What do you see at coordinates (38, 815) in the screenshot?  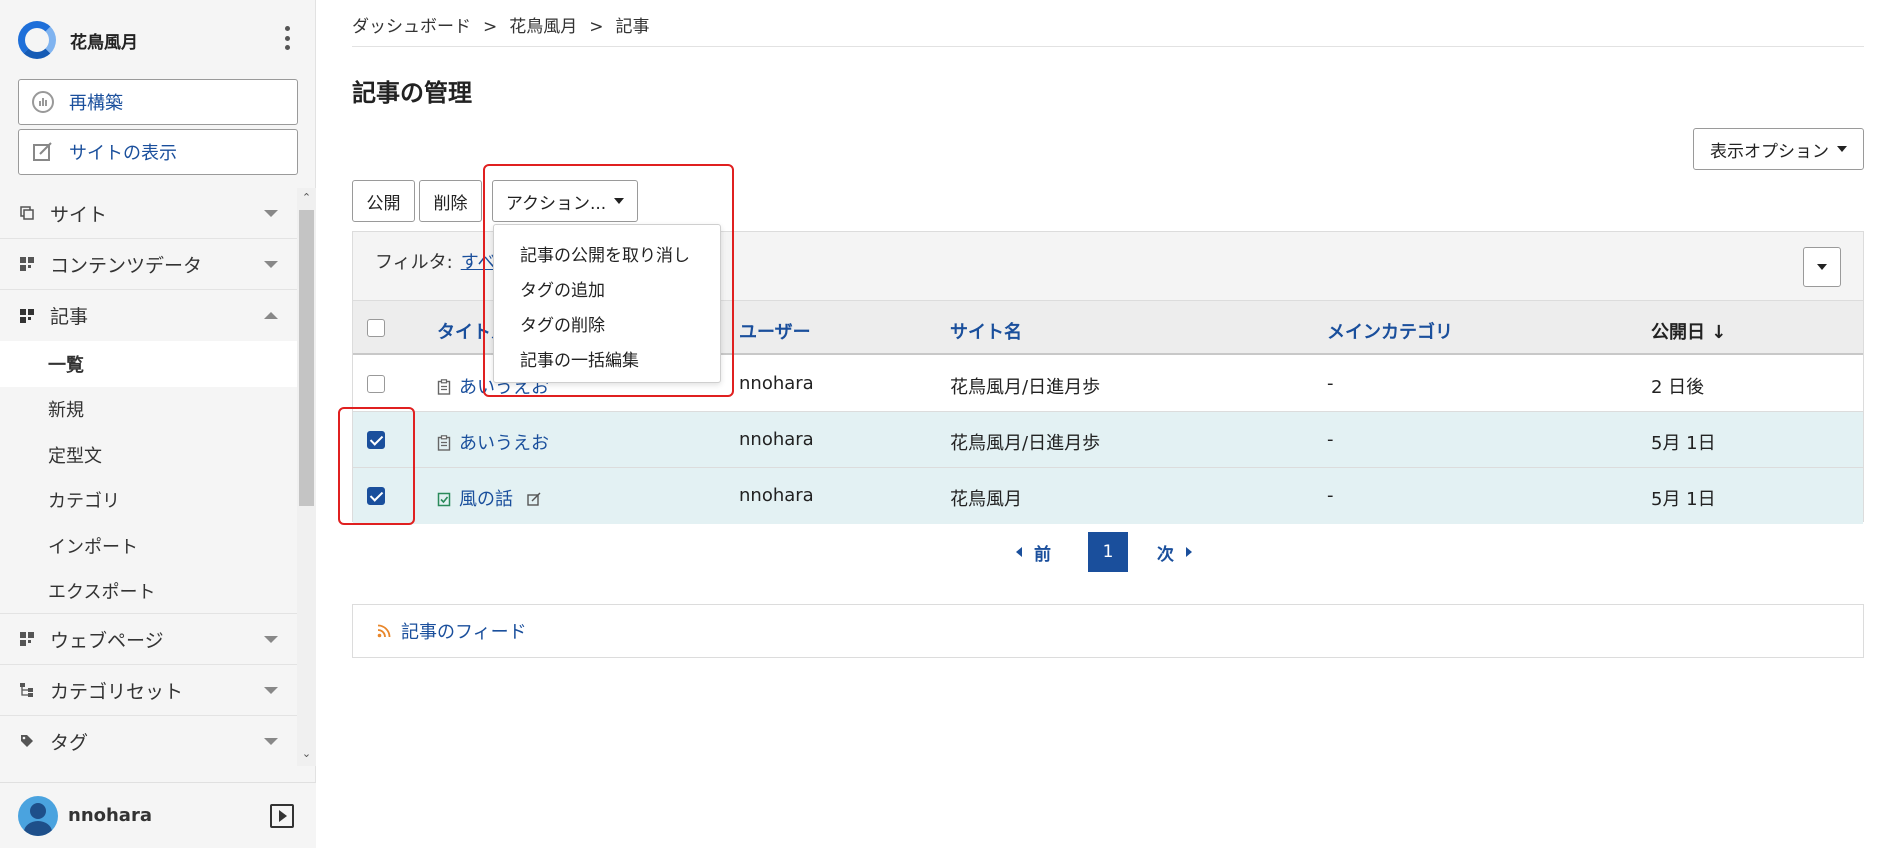 I see `avatar` at bounding box center [38, 815].